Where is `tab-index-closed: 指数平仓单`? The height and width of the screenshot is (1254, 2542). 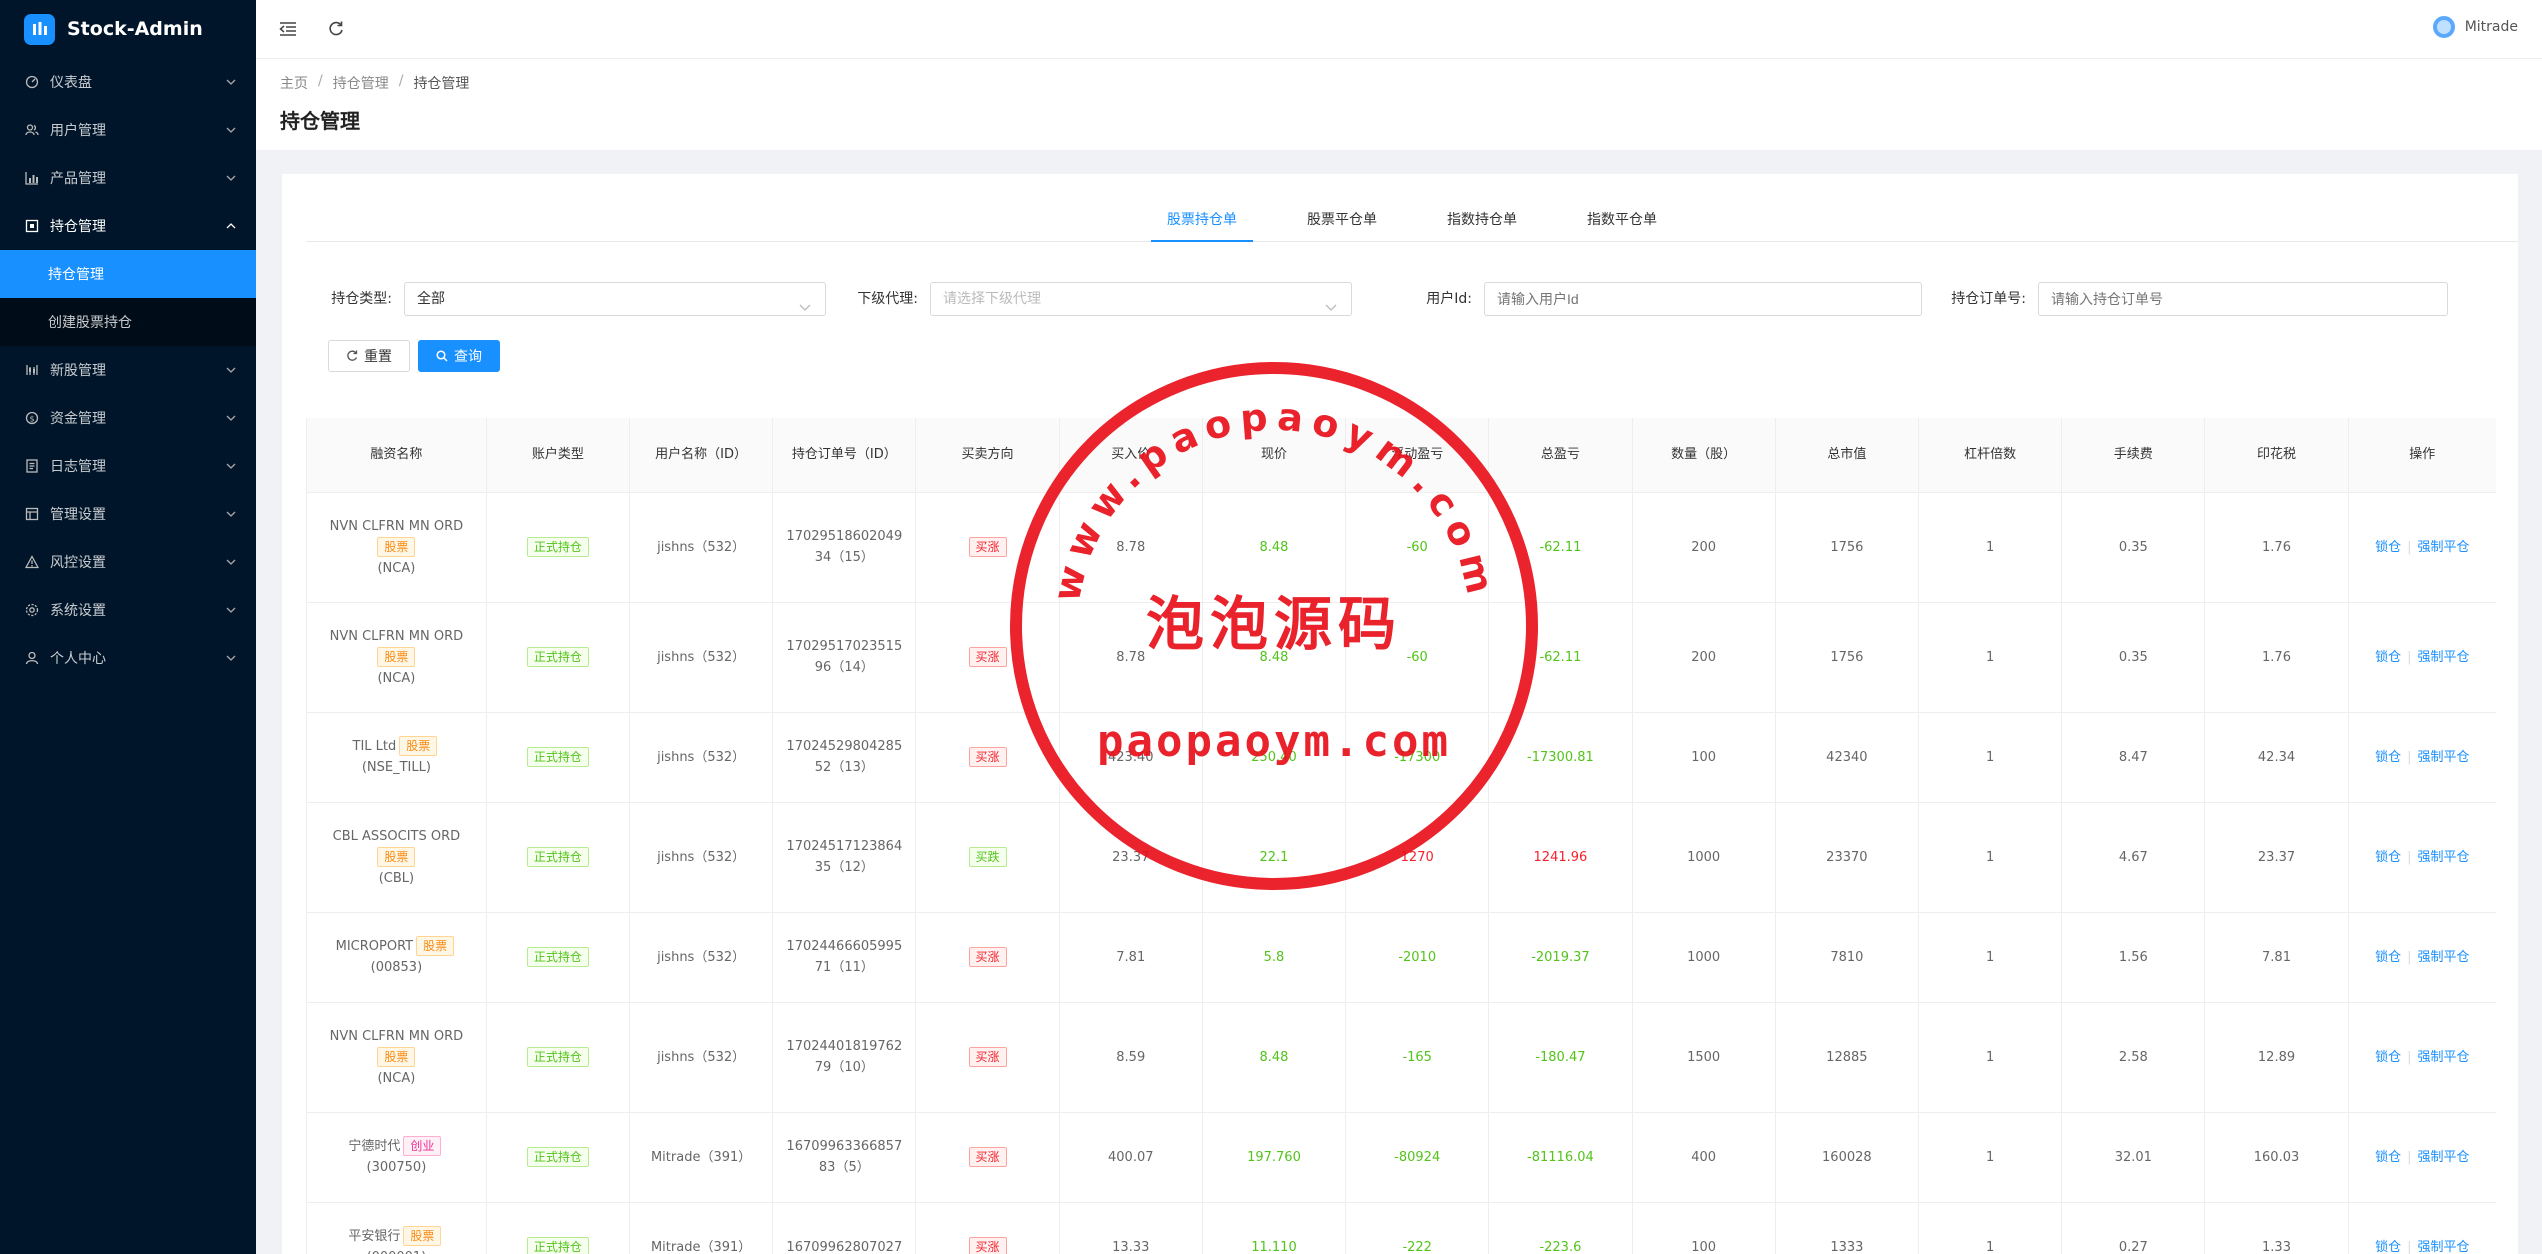 tab-index-closed: 指数平仓单 is located at coordinates (1622, 223).